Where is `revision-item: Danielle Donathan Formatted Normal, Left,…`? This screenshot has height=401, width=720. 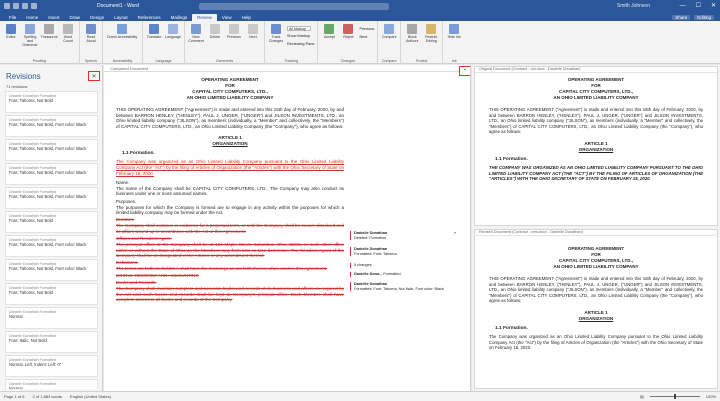 revision-item: Danielle Donathan Formatted Normal, Left,… is located at coordinates (51, 366).